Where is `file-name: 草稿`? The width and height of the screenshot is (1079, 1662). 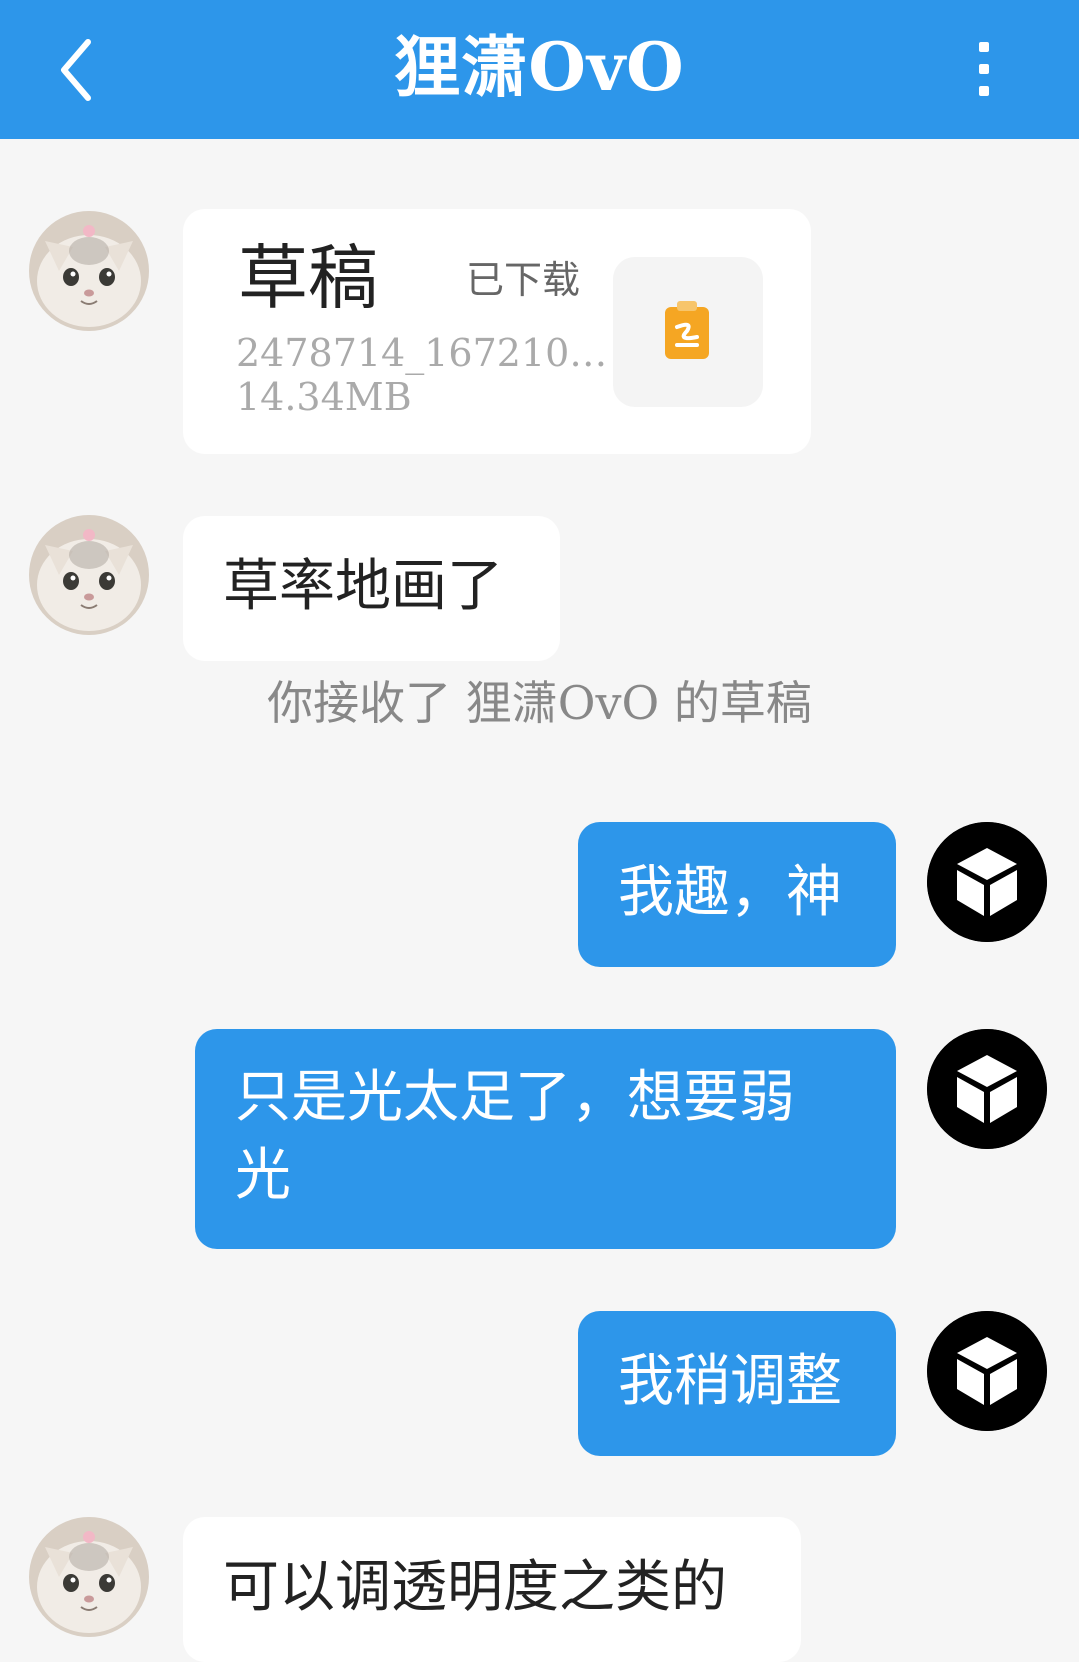 file-name: 草稿 is located at coordinates (308, 278).